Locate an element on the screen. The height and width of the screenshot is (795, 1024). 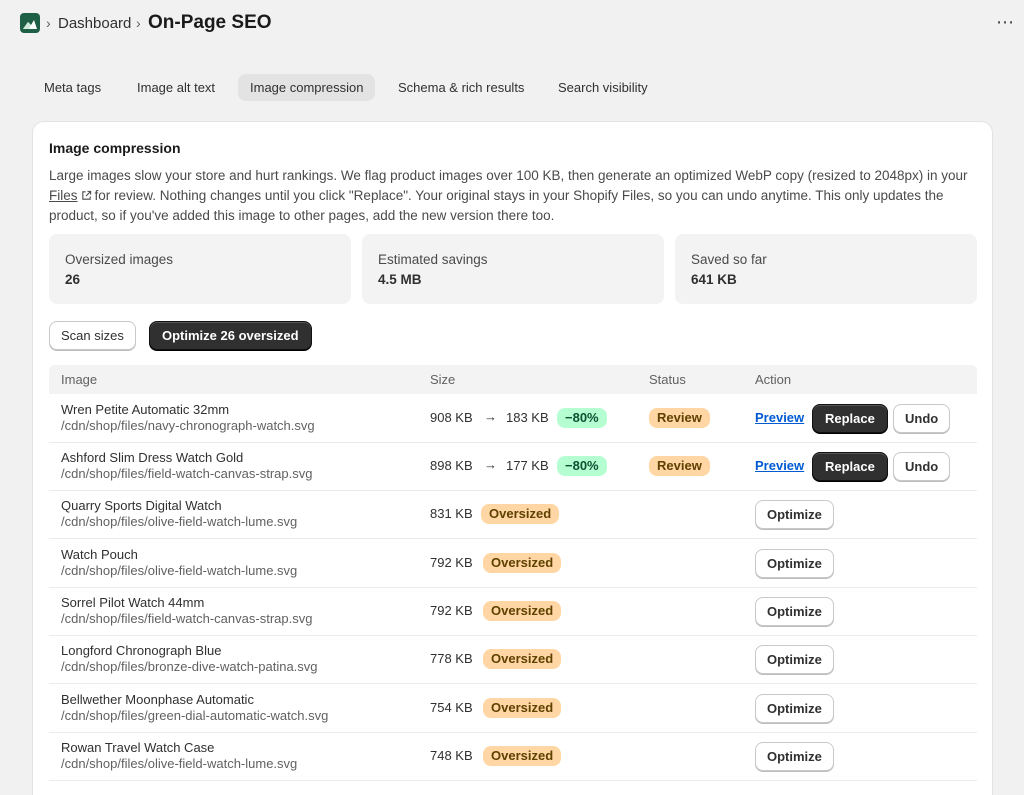
table-header: Image Size Status Action is located at coordinates (513, 379).